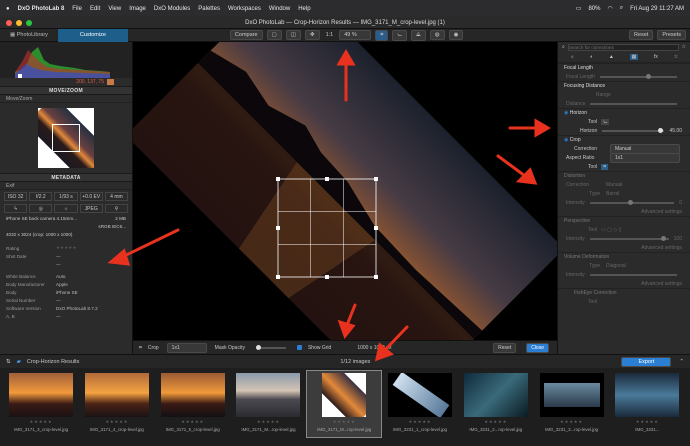 Image resolution: width=690 pixels, height=446 pixels. What do you see at coordinates (20, 76) in the screenshot?
I see `shadow-clip-icon` at bounding box center [20, 76].